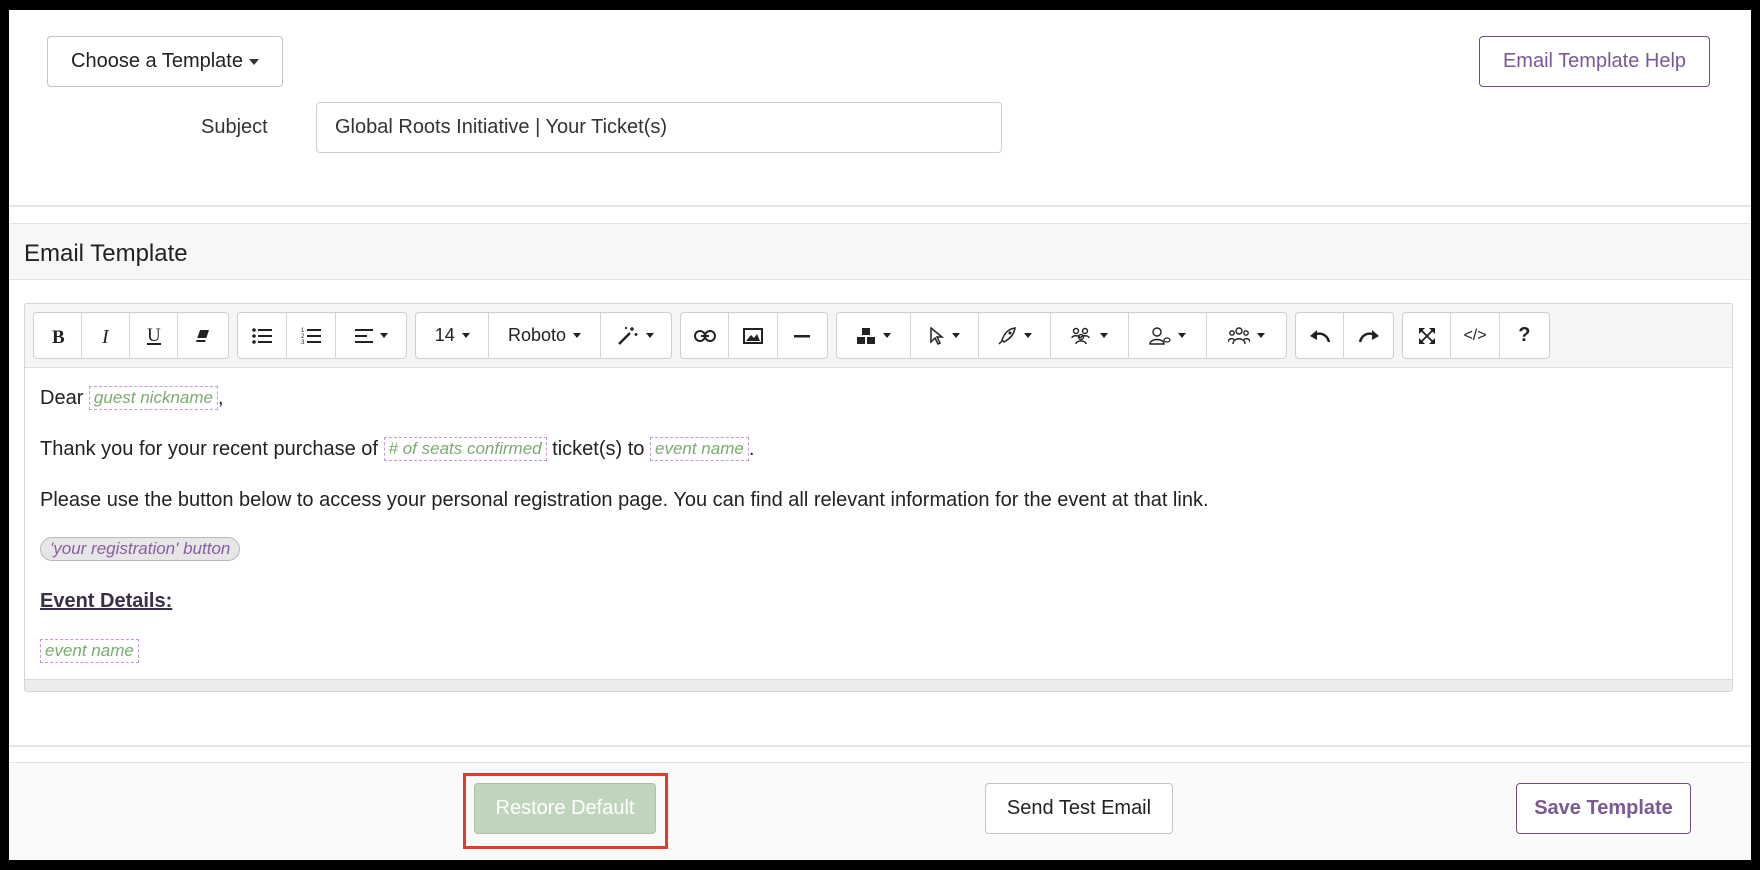 The width and height of the screenshot is (1760, 870). Describe the element at coordinates (1594, 61) in the screenshot. I see `email-template-help-button: Email Template Help` at that location.